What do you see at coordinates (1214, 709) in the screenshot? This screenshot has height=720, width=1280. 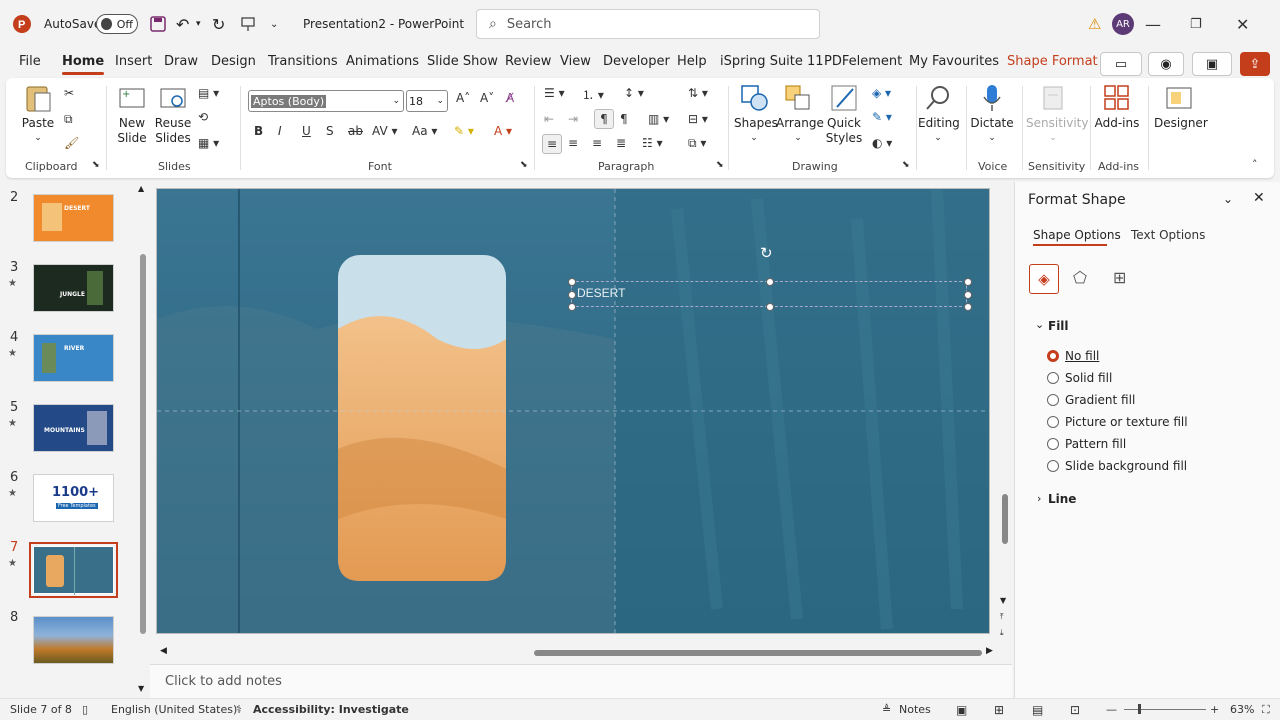 I see `zoom-in-icon: +` at bounding box center [1214, 709].